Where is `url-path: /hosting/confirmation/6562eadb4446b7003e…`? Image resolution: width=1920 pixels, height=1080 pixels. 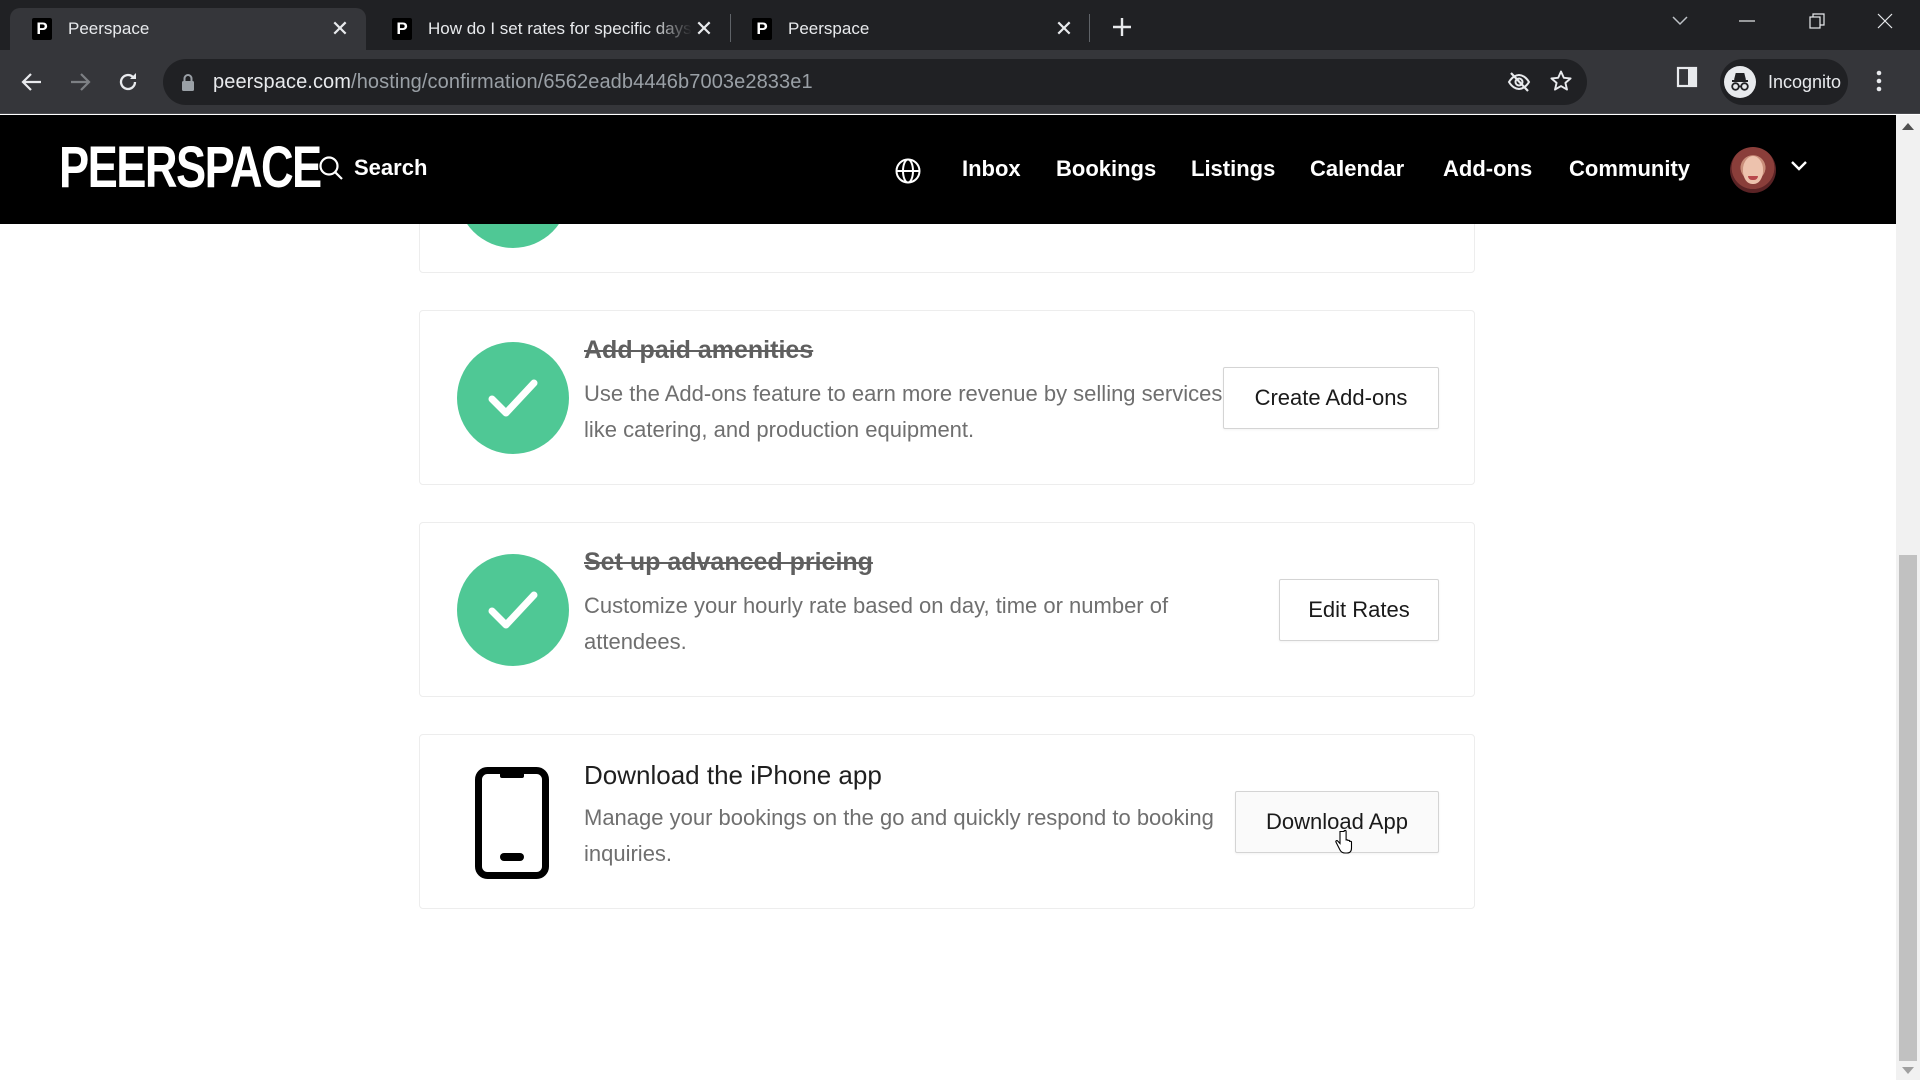
url-path: /hosting/confirmation/6562eadb4446b7003e… is located at coordinates (582, 82).